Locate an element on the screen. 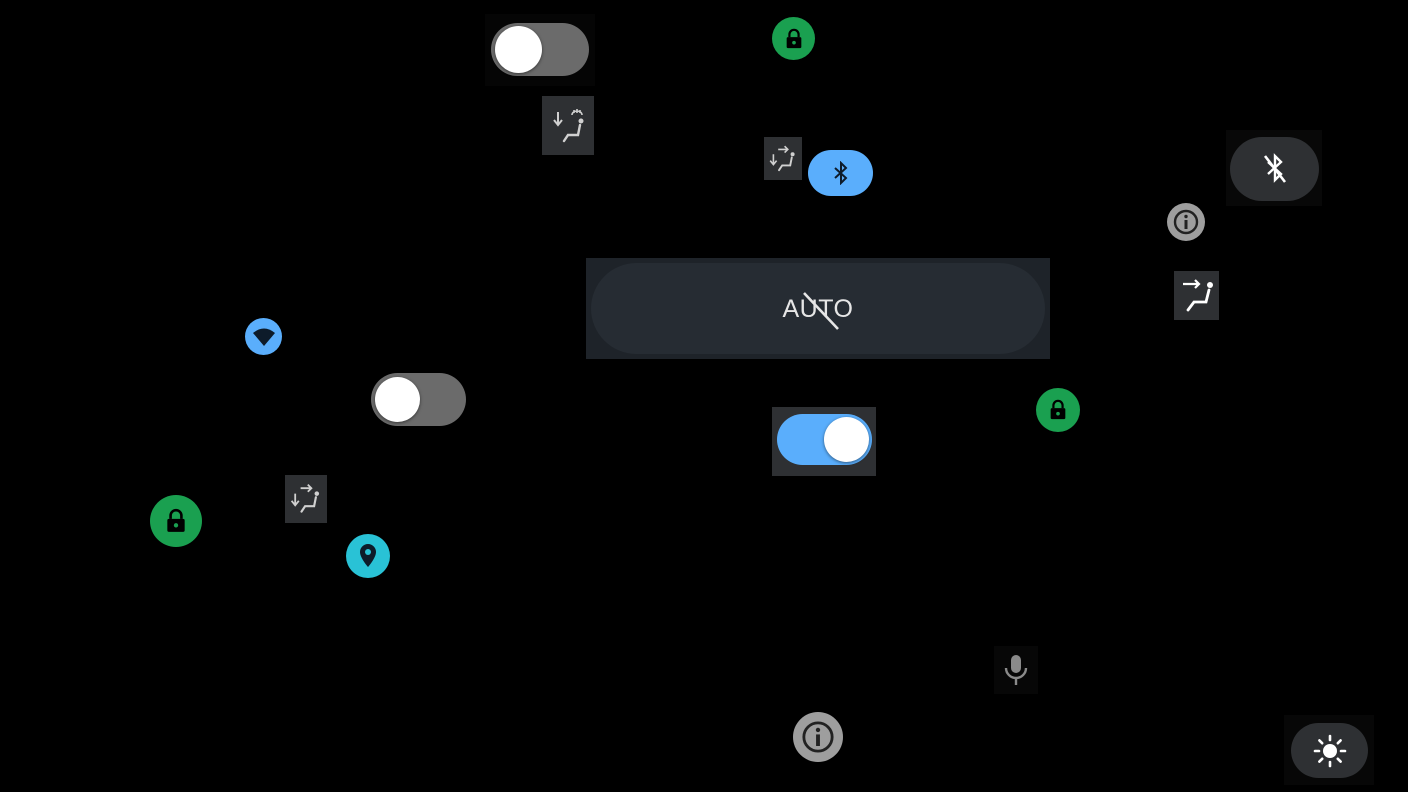  auto-panel: AUTO is located at coordinates (818, 308).